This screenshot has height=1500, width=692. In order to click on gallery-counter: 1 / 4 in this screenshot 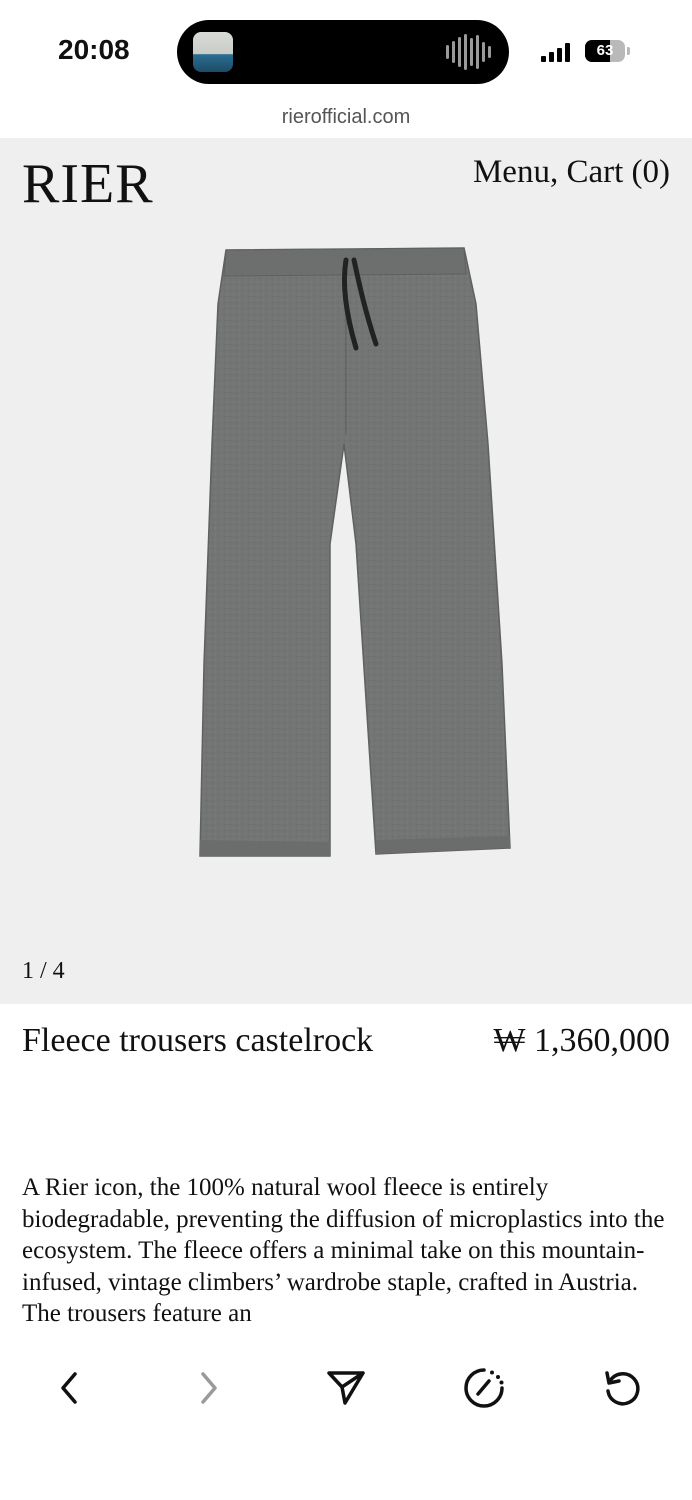, I will do `click(43, 971)`.